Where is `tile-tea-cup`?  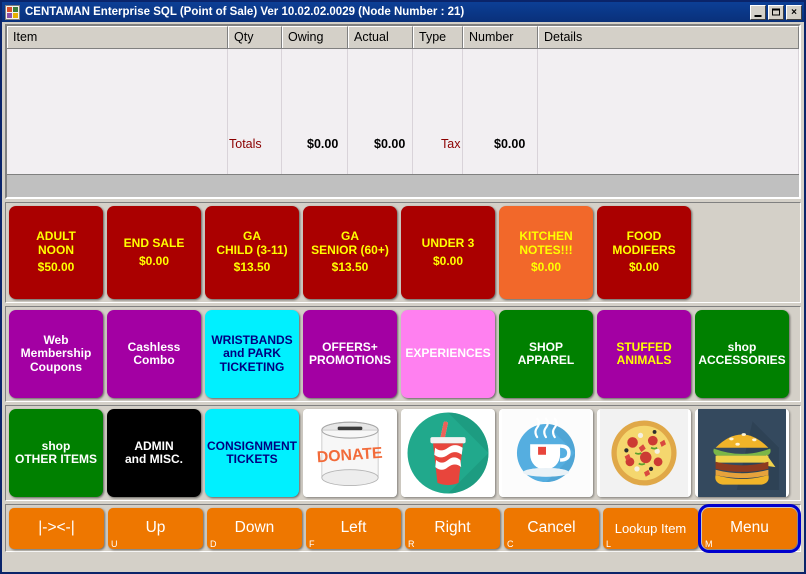 tile-tea-cup is located at coordinates (546, 453).